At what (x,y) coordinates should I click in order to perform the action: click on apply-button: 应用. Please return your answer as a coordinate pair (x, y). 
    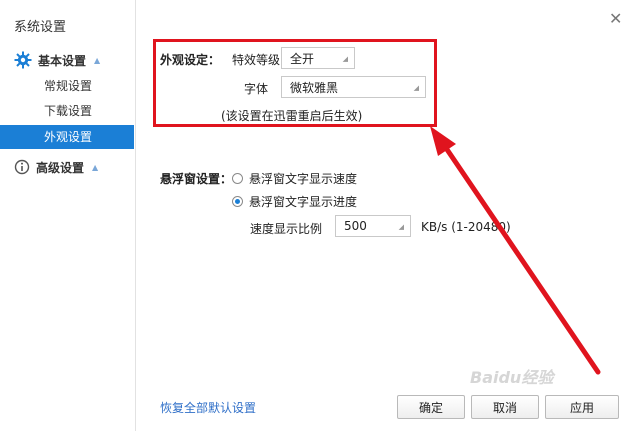
    Looking at the image, I should click on (582, 407).